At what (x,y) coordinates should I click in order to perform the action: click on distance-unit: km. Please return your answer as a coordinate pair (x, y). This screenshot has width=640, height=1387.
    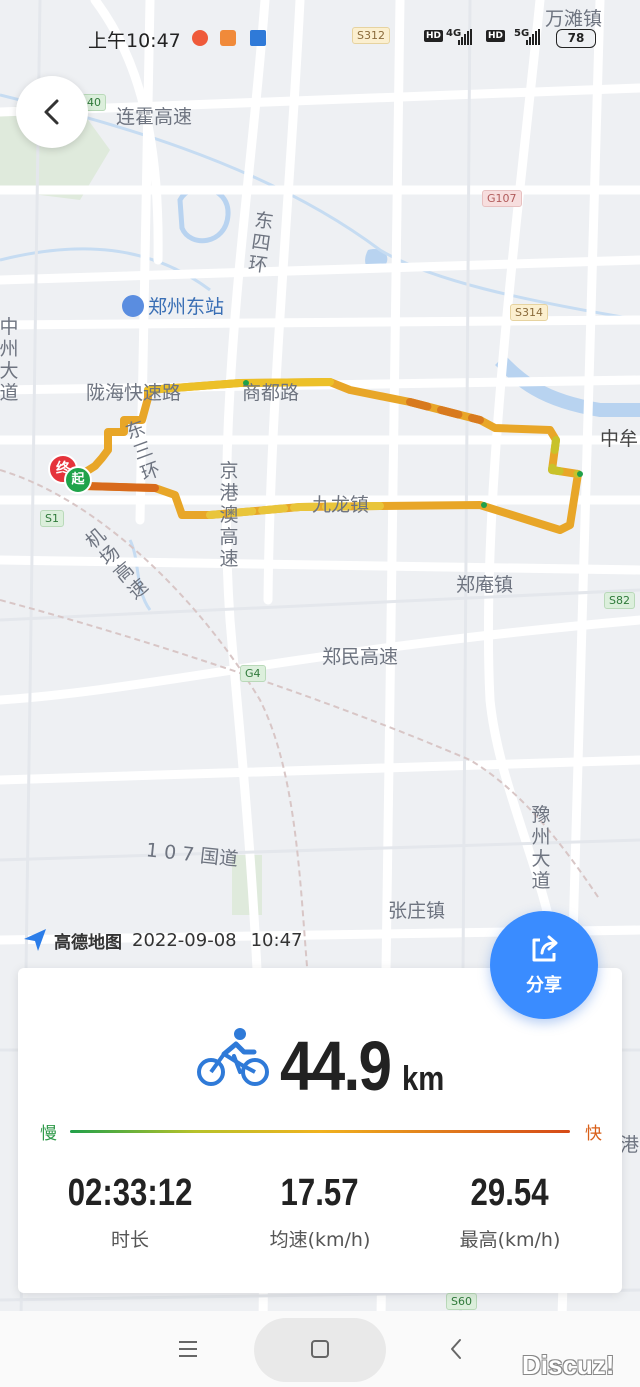
    Looking at the image, I should click on (423, 1079).